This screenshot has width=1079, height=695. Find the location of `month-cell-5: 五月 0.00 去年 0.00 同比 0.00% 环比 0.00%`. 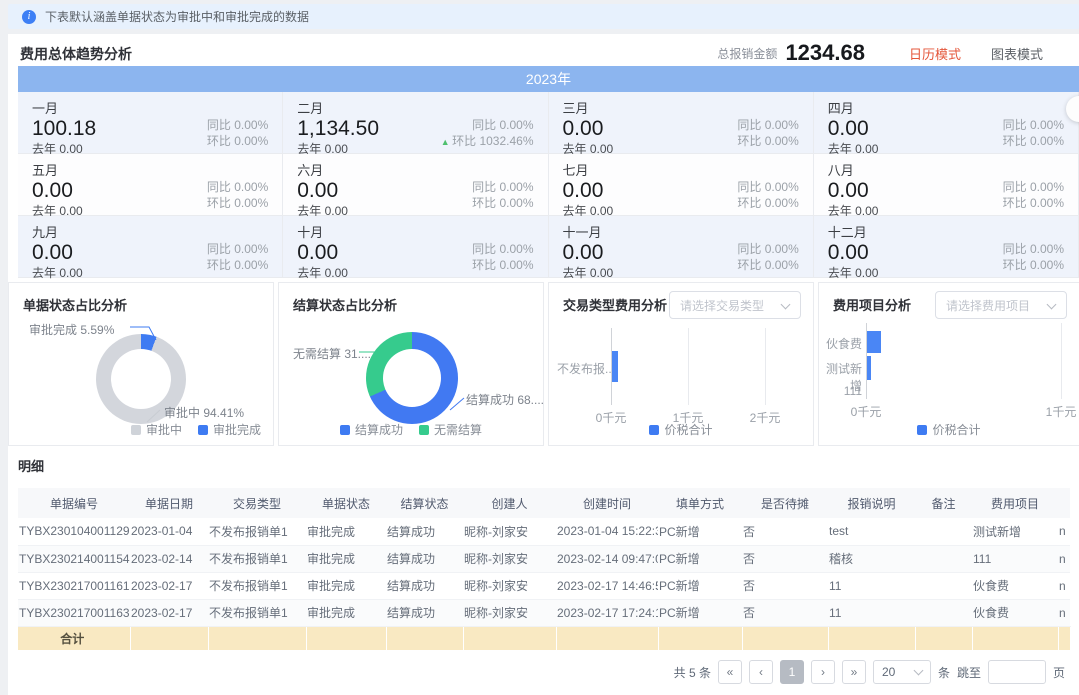

month-cell-5: 五月 0.00 去年 0.00 同比 0.00% 环比 0.00% is located at coordinates (151, 186).